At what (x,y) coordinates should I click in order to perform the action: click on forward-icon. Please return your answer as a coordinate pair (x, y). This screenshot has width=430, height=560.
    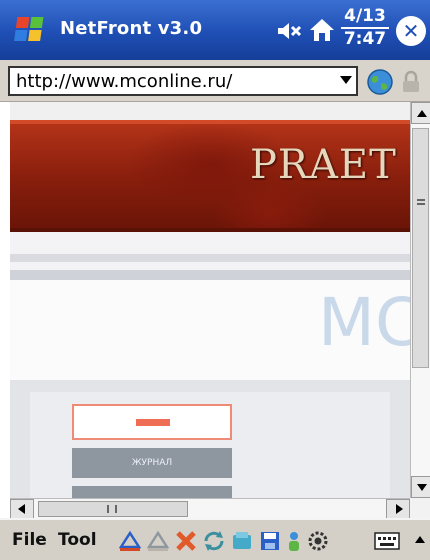
    Looking at the image, I should click on (158, 541).